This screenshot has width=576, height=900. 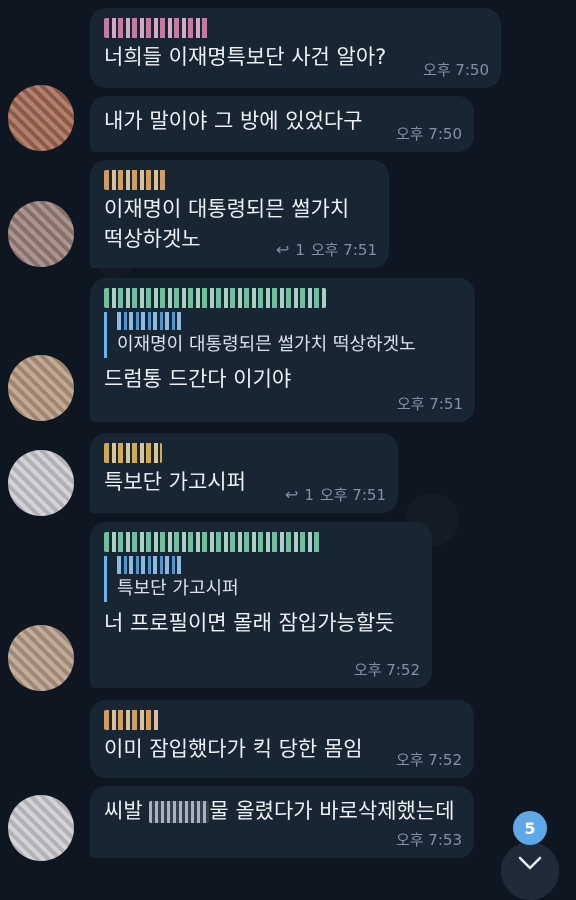 I want to click on redacted-word, so click(x=179, y=812).